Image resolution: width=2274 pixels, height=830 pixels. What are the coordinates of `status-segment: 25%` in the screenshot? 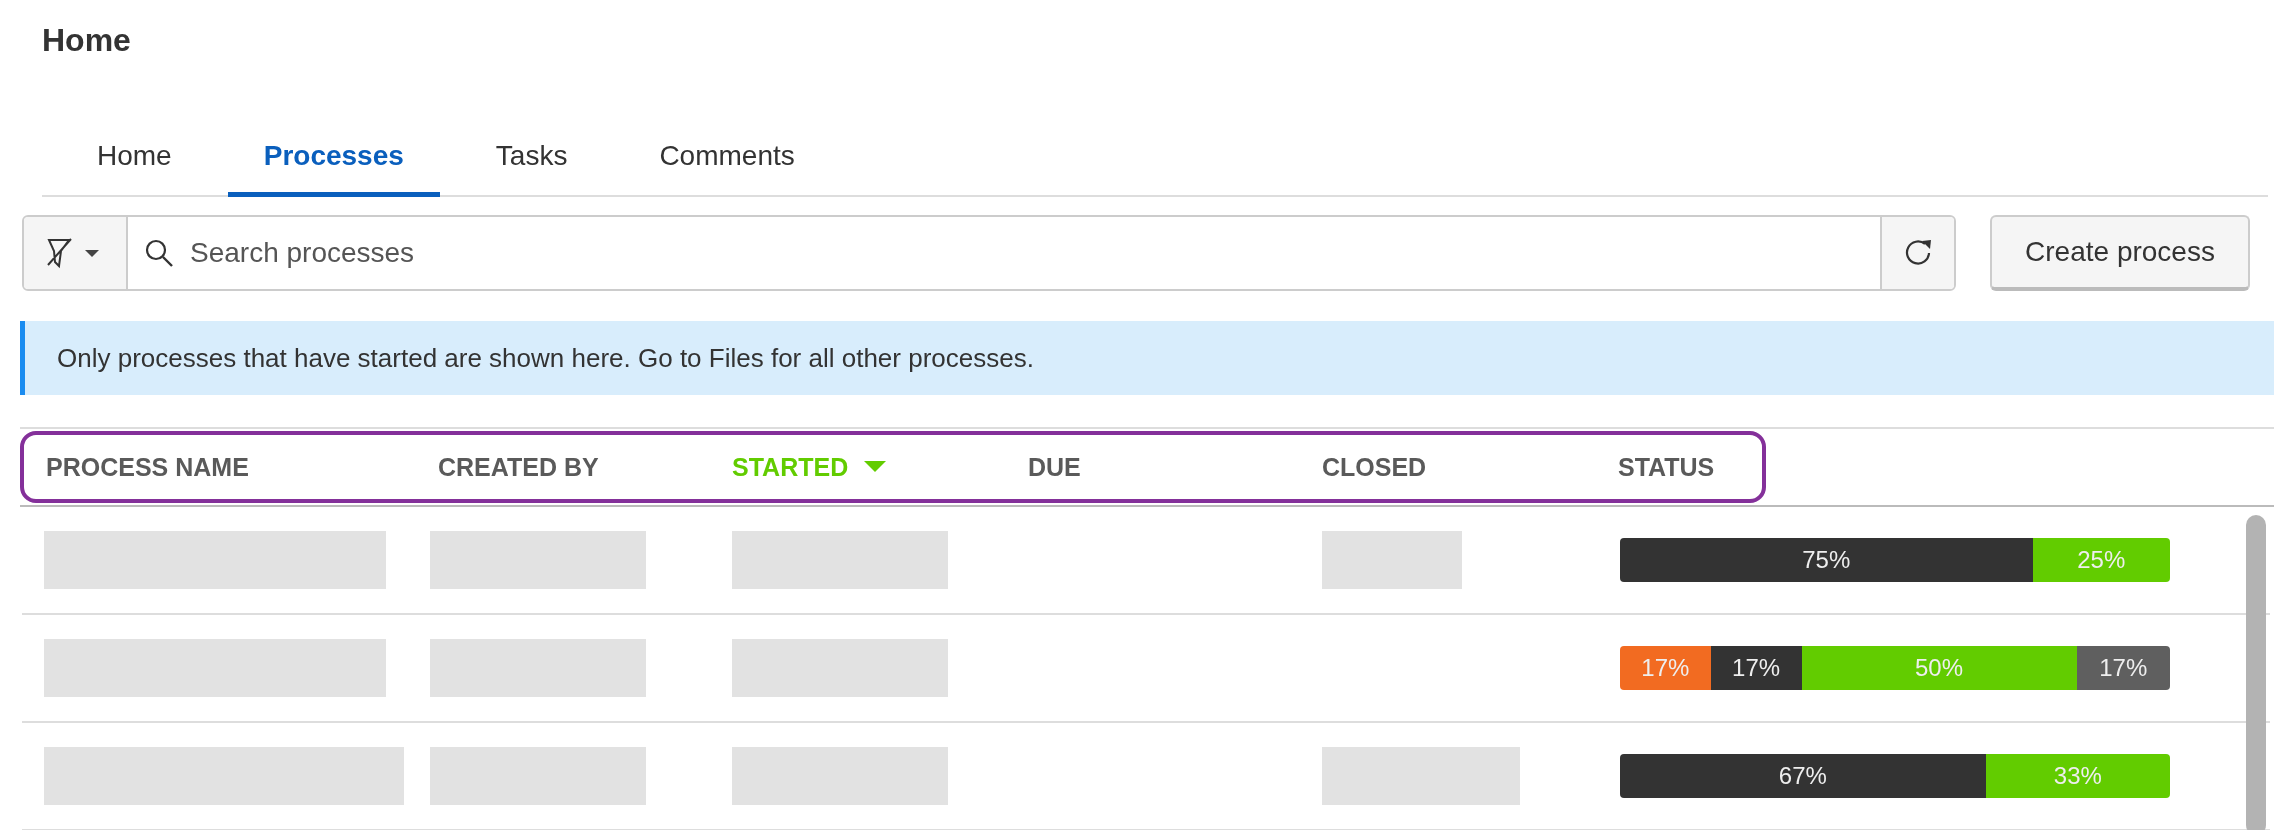 It's located at (2101, 560).